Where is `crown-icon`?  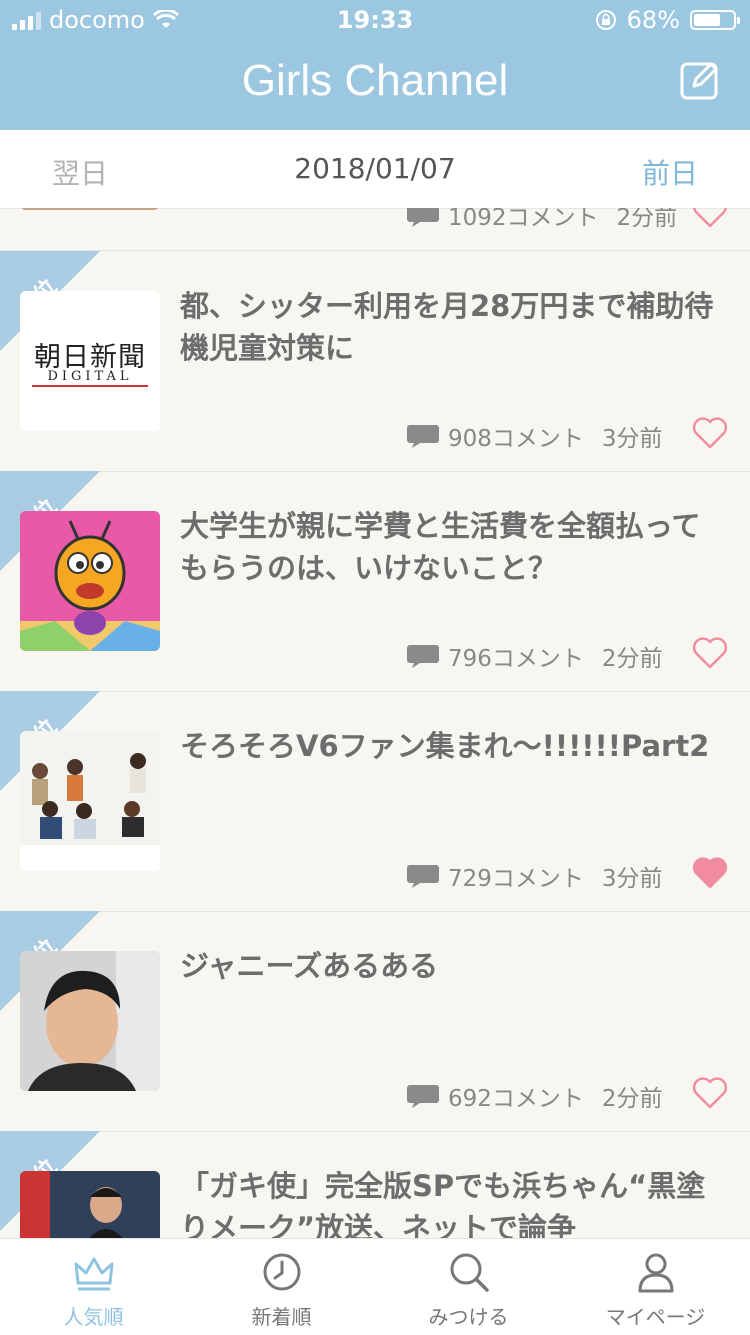
crown-icon is located at coordinates (94, 1274).